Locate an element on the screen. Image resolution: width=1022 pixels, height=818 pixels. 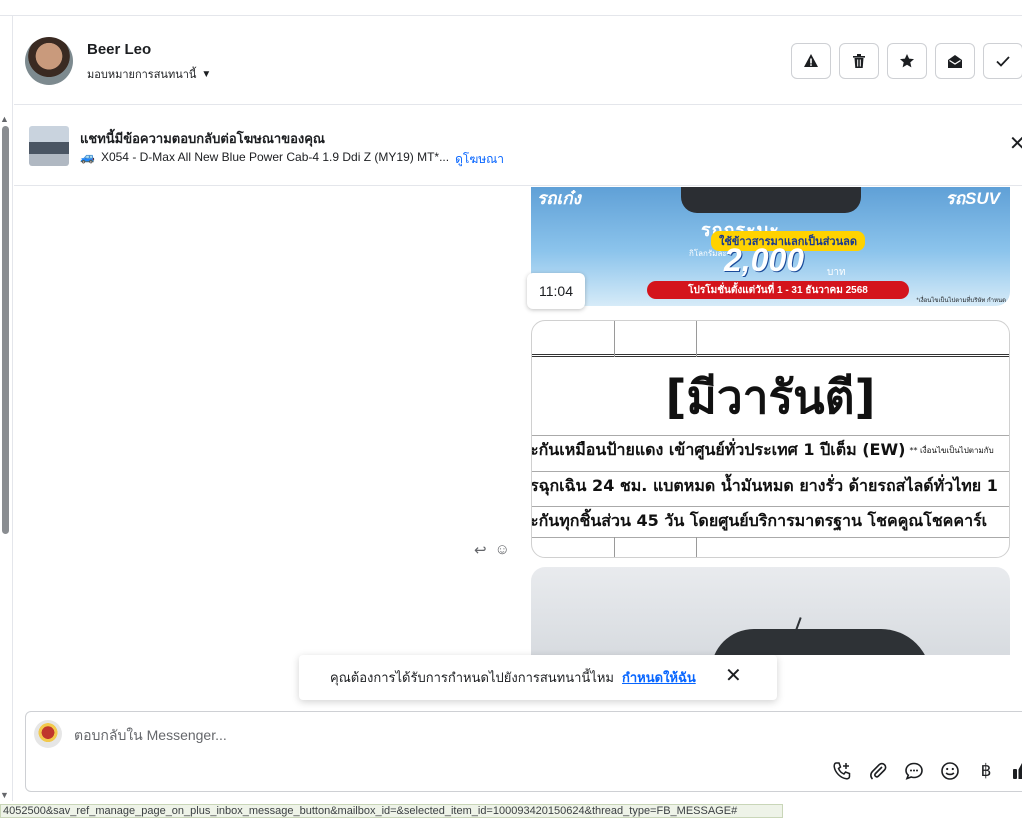
caret-down-icon: ▼ is located at coordinates (206, 74).